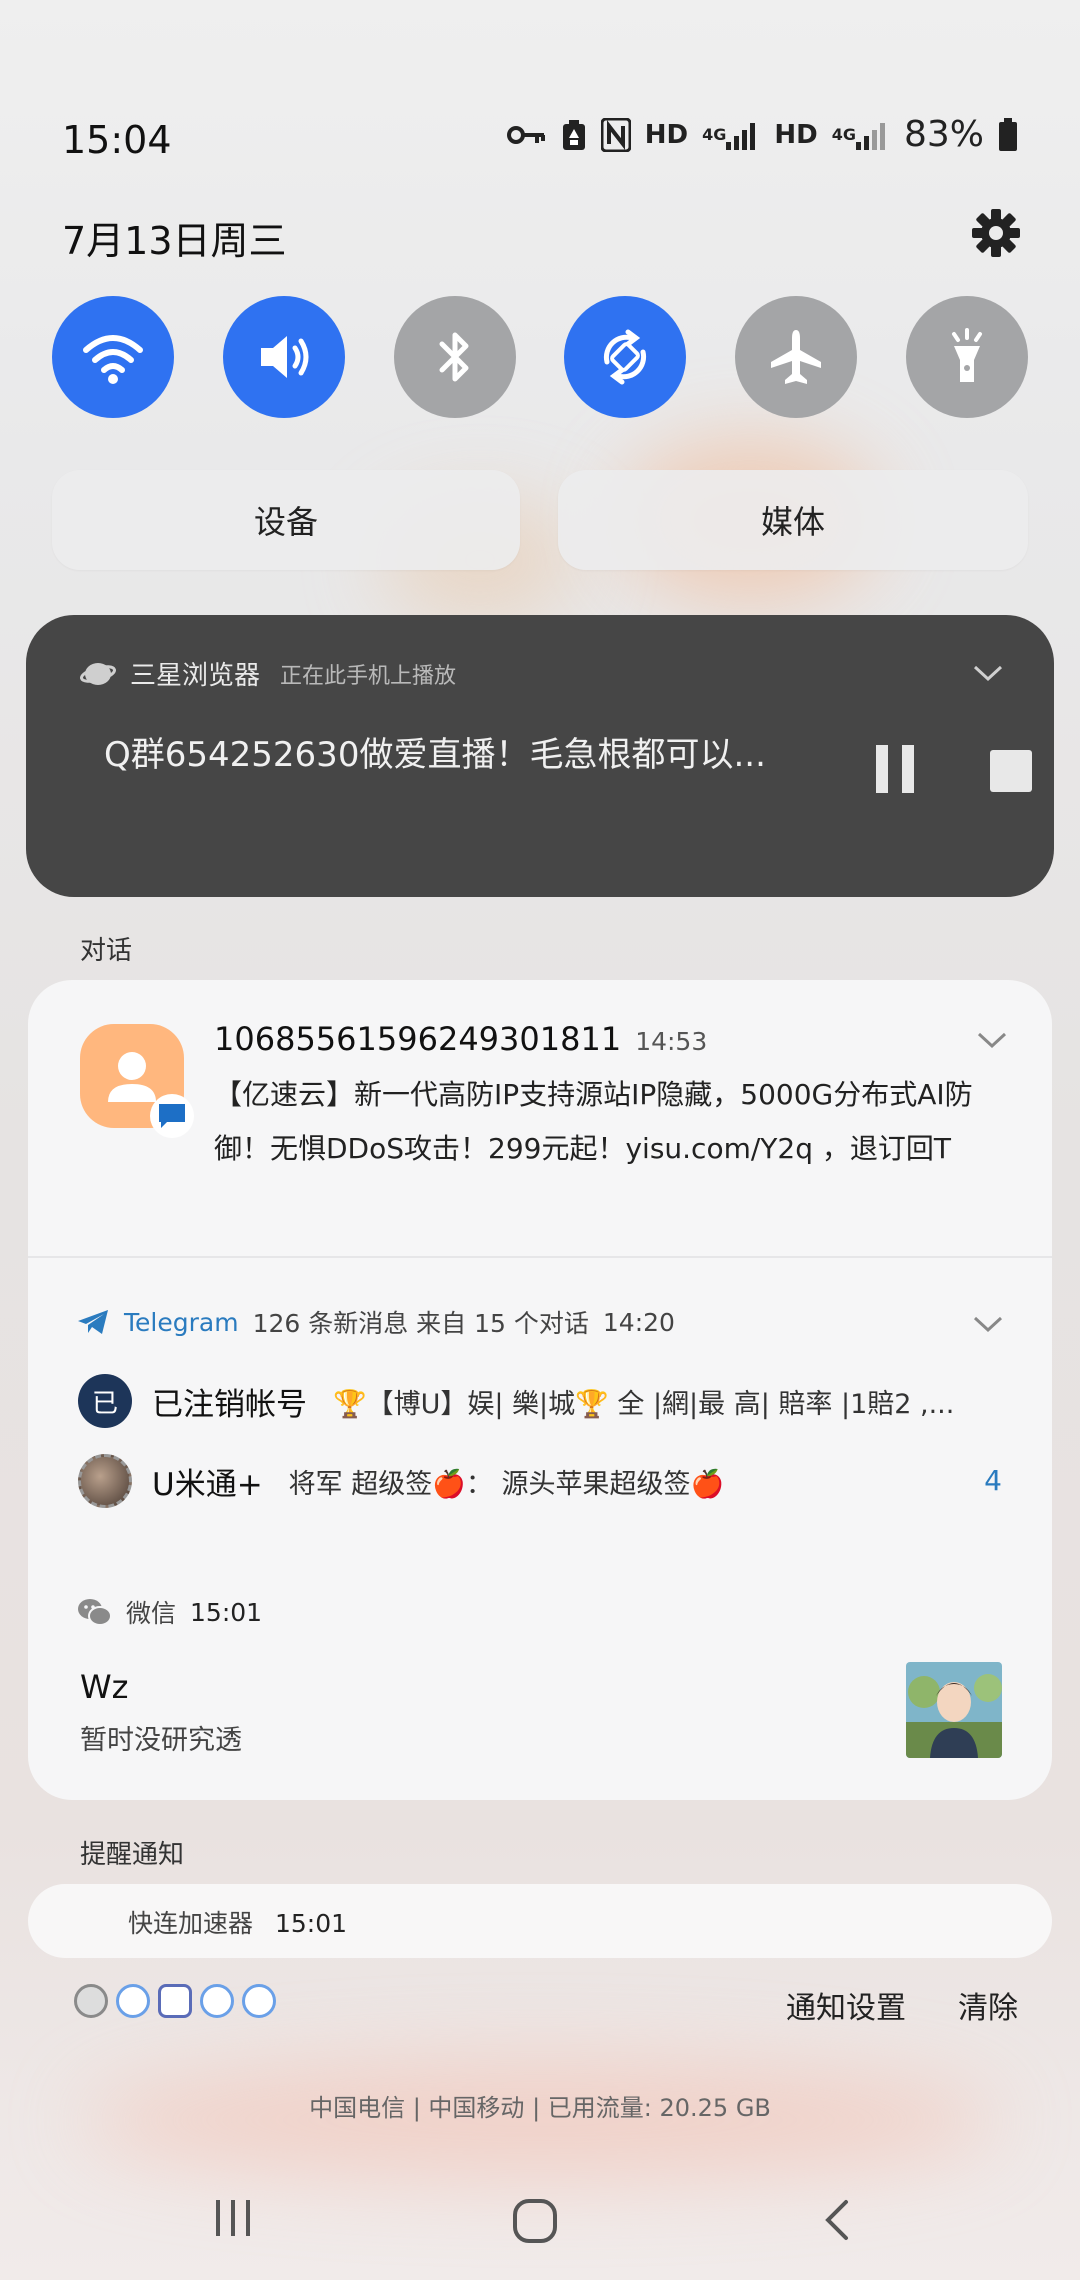 The image size is (1080, 2280). What do you see at coordinates (104, 1687) in the screenshot?
I see `wechat-sender: Wz` at bounding box center [104, 1687].